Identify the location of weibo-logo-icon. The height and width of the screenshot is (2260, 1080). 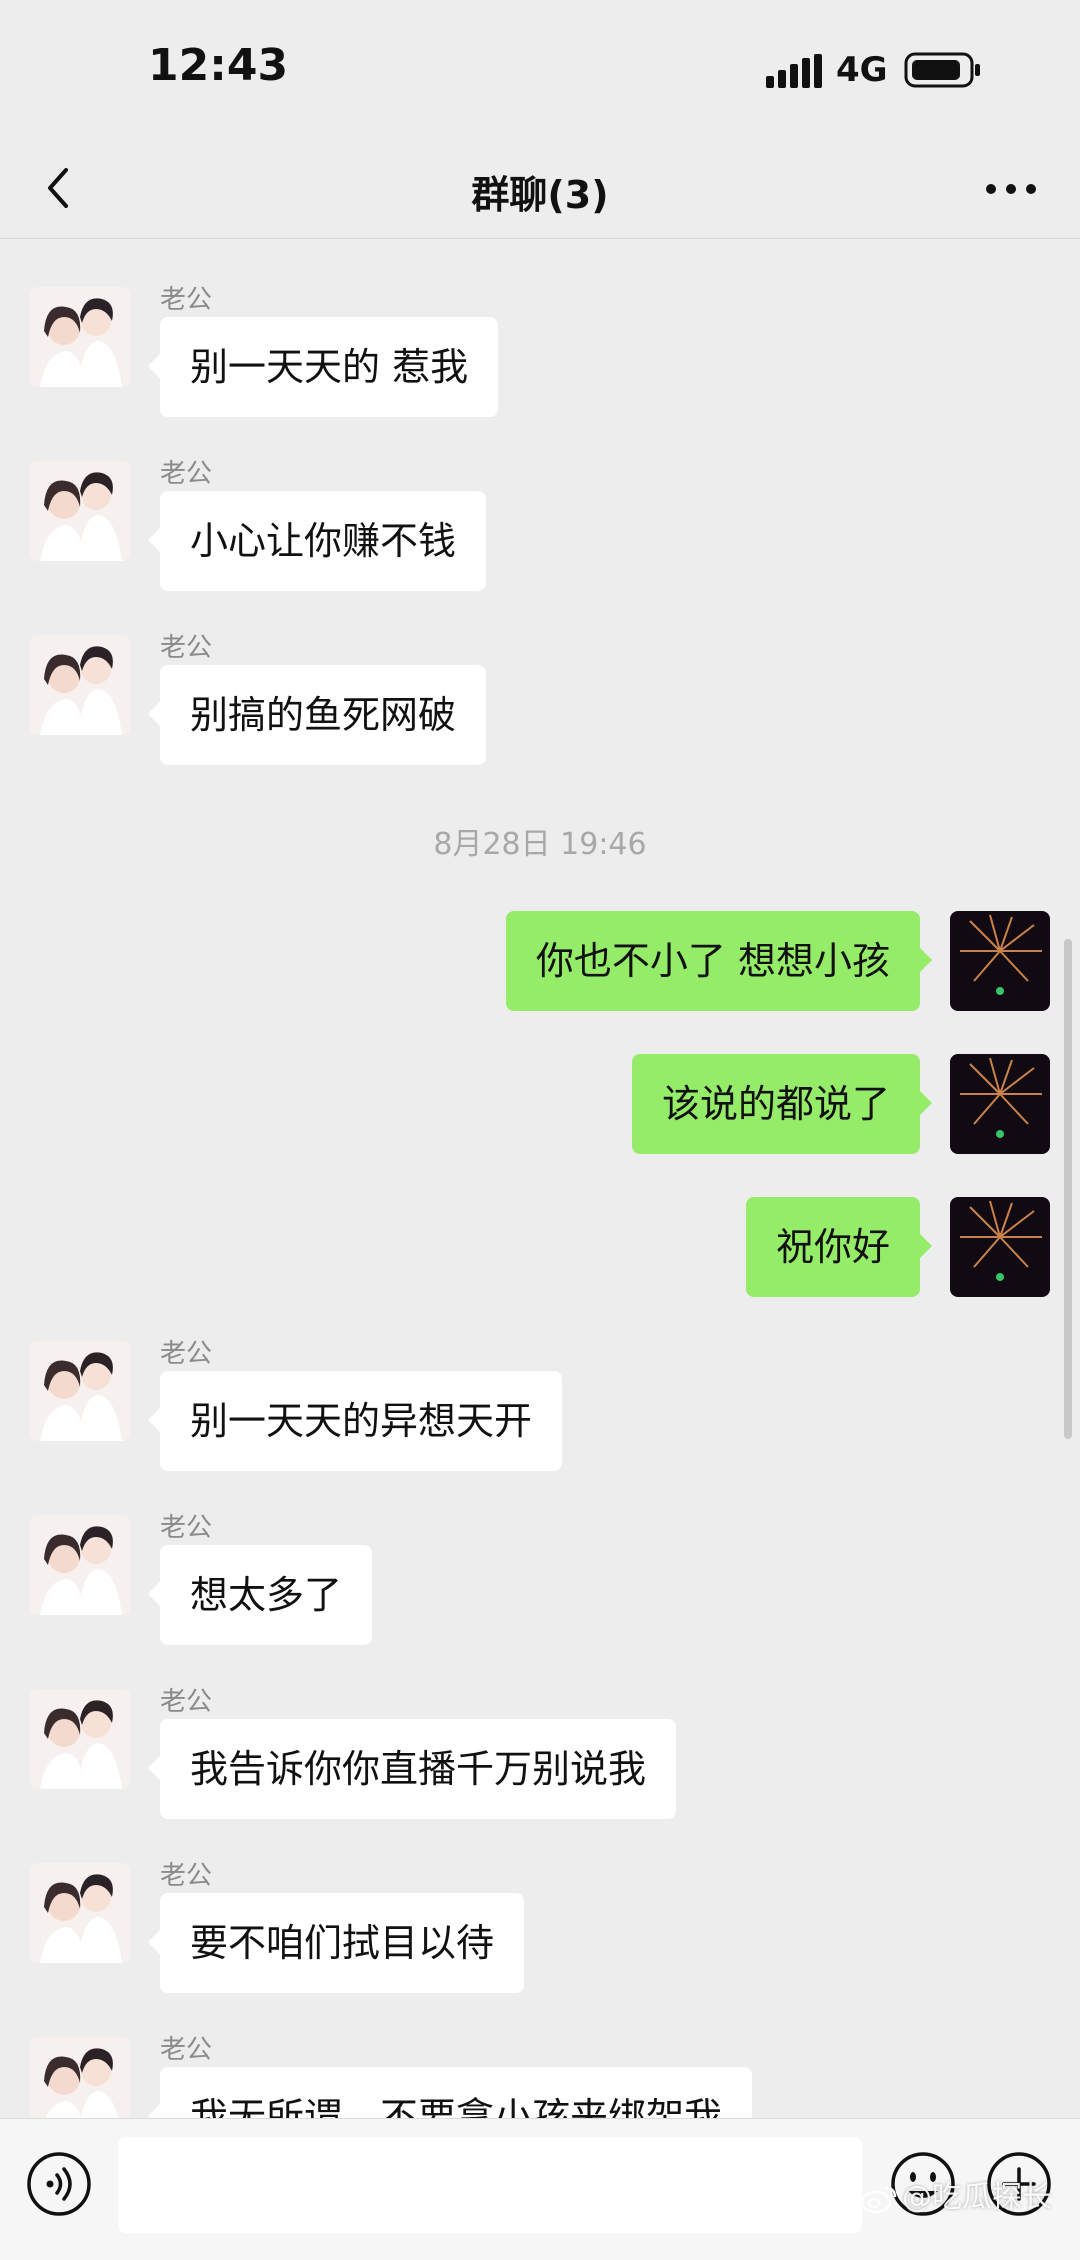
(878, 2199).